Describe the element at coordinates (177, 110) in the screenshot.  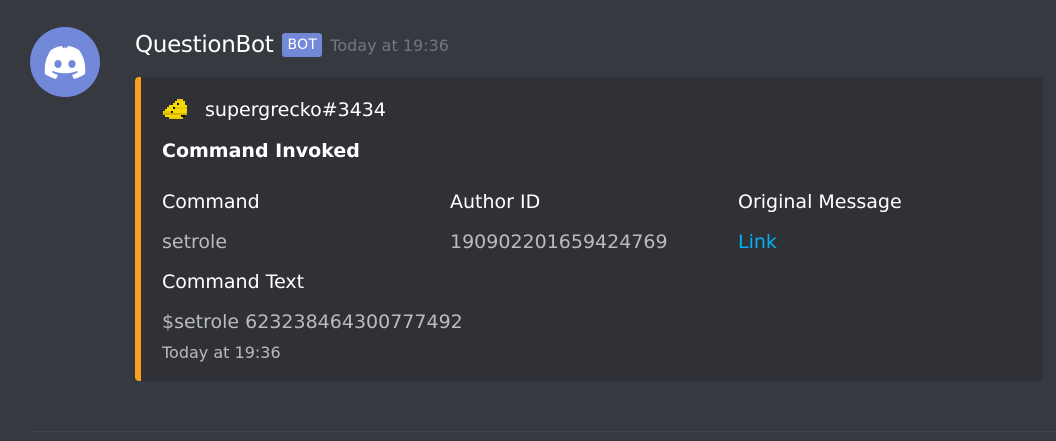
I see `pixel-avatar-icon` at that location.